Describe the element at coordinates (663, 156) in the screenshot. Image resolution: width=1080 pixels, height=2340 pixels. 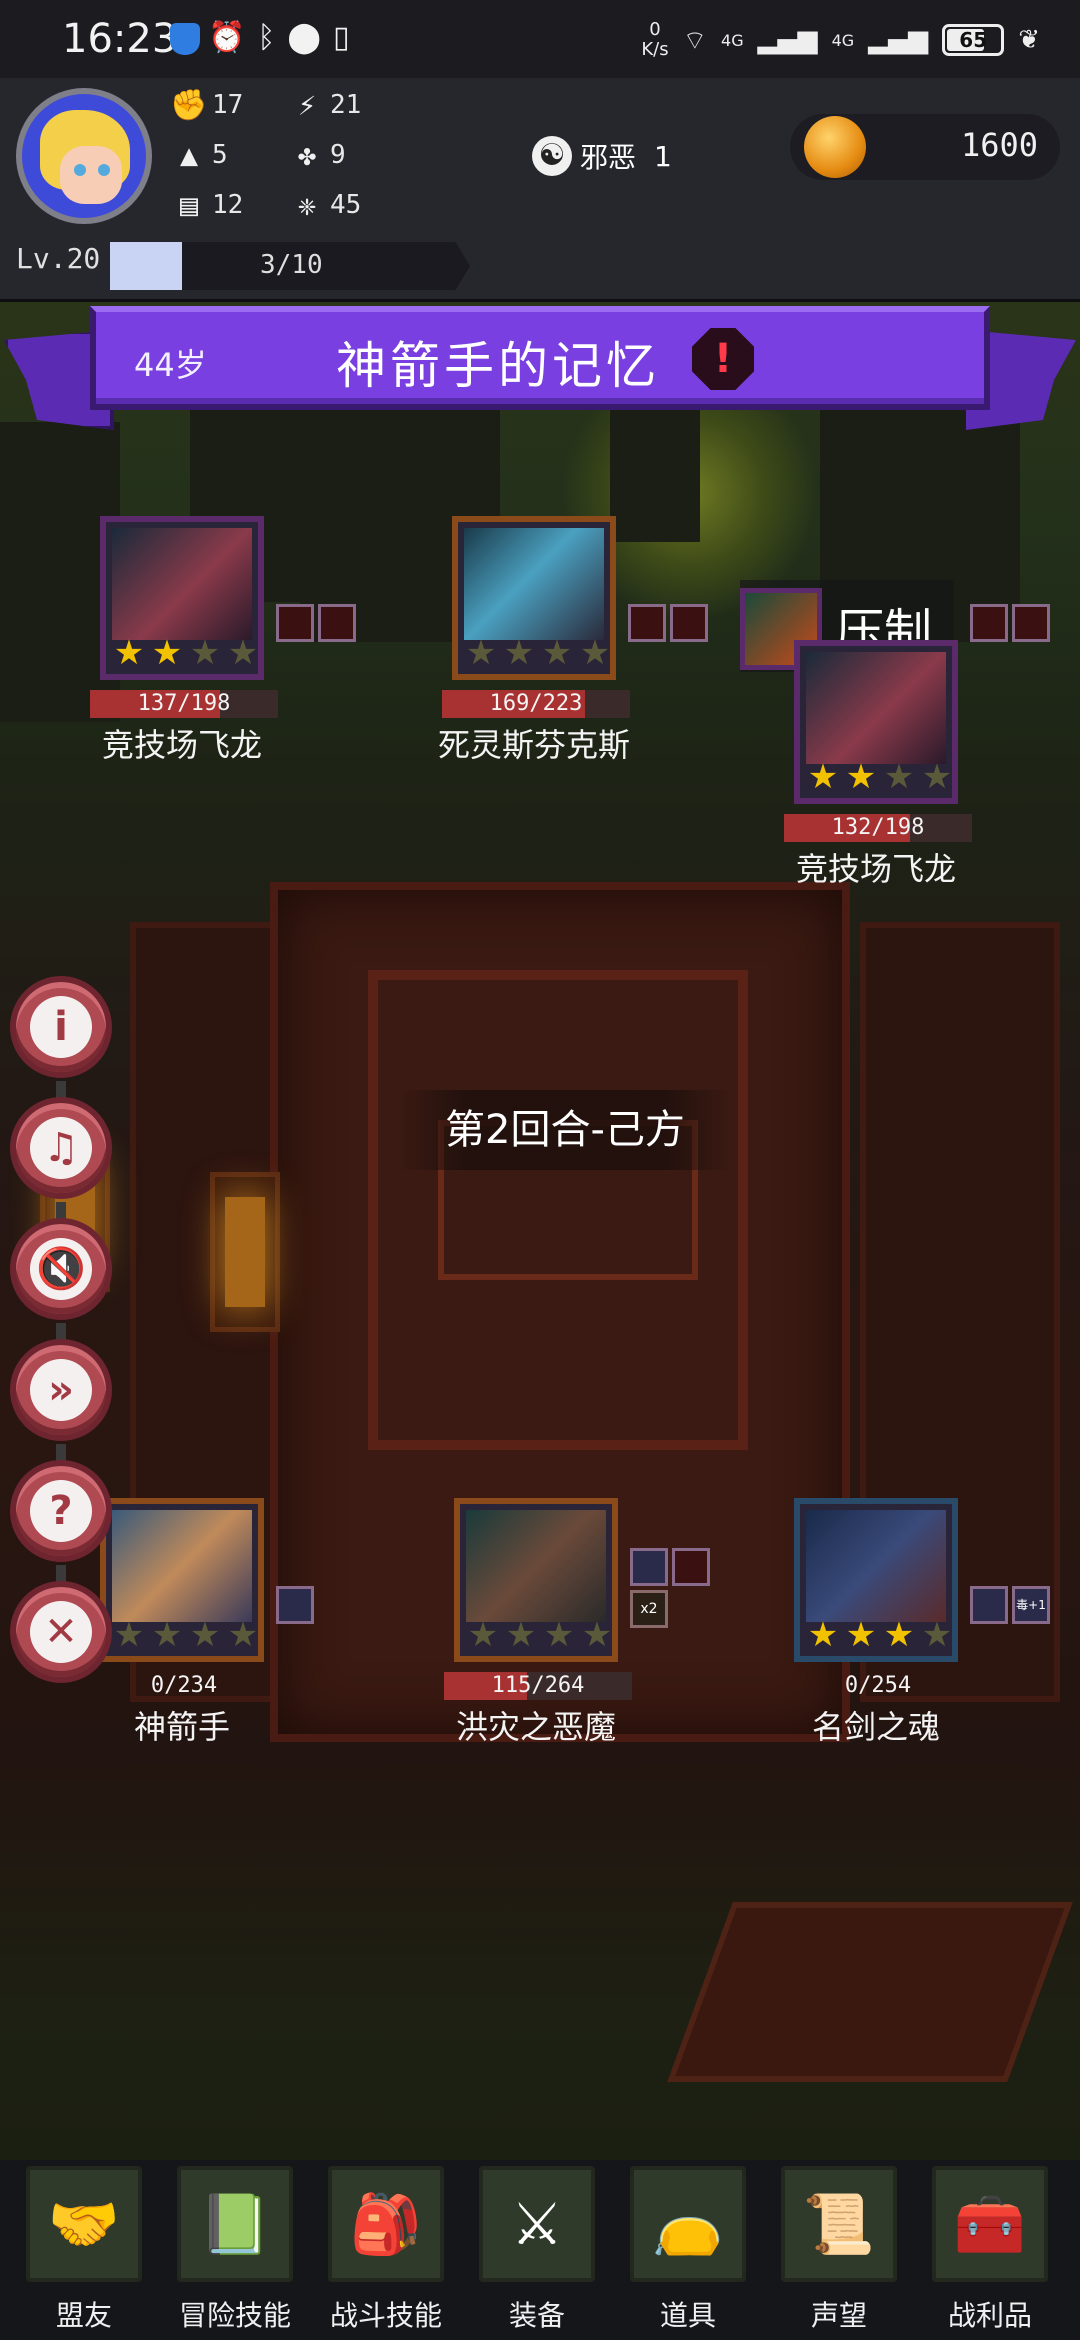
I see `alignment-value: 1` at that location.